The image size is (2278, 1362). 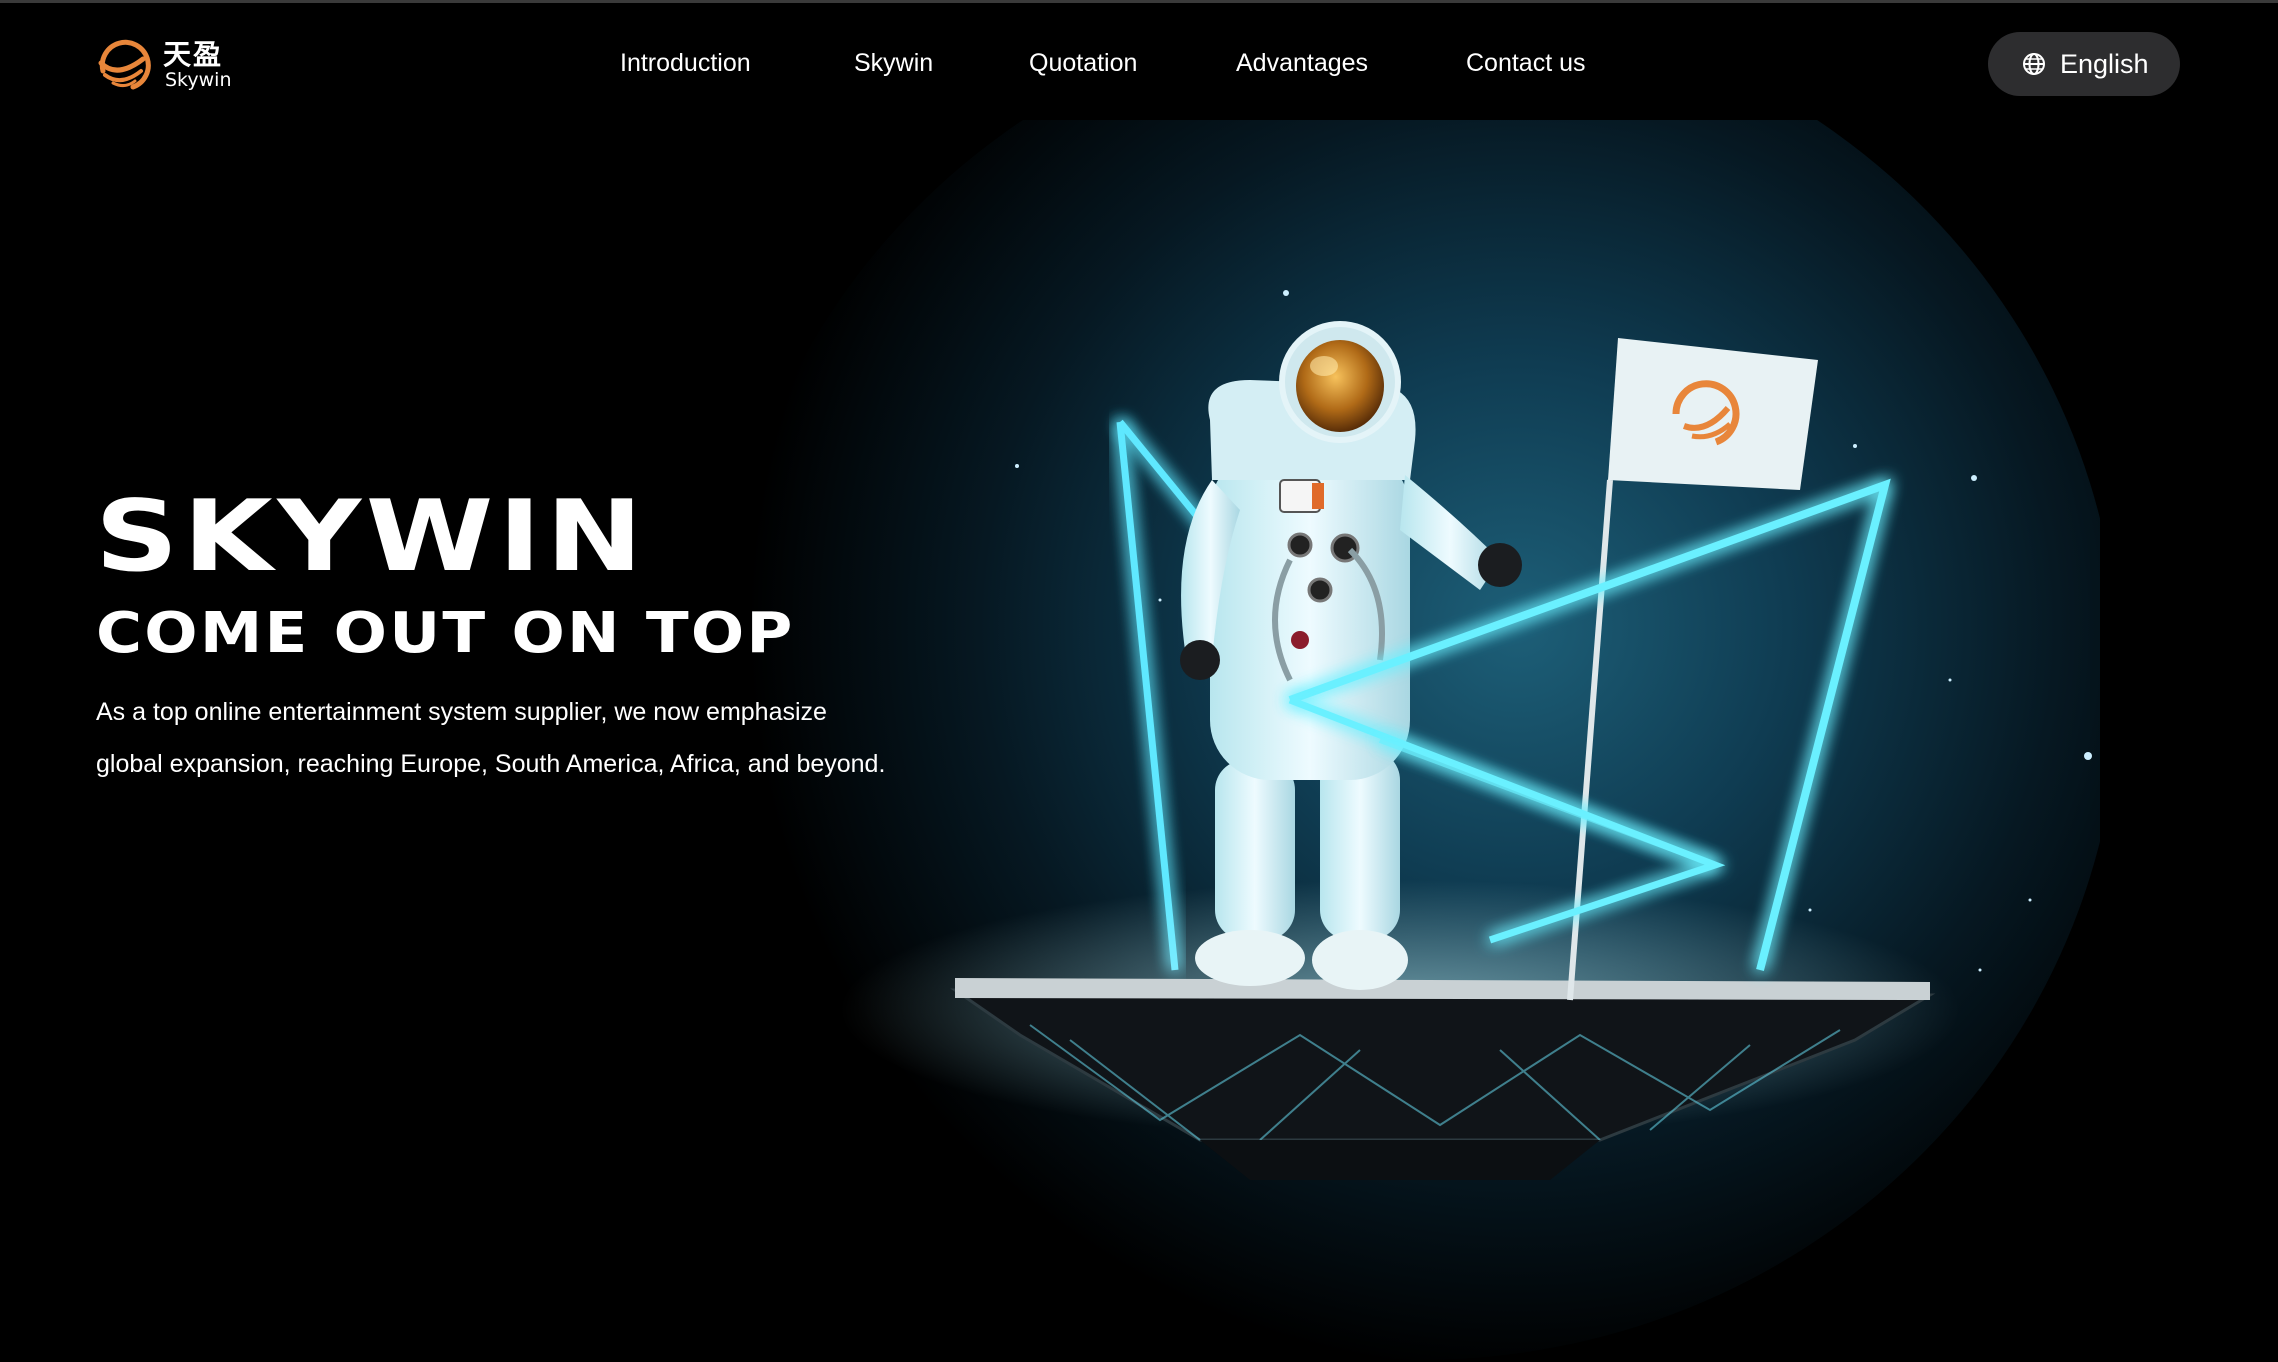 I want to click on nav-item-contact-us: Contact us, so click(x=1526, y=63).